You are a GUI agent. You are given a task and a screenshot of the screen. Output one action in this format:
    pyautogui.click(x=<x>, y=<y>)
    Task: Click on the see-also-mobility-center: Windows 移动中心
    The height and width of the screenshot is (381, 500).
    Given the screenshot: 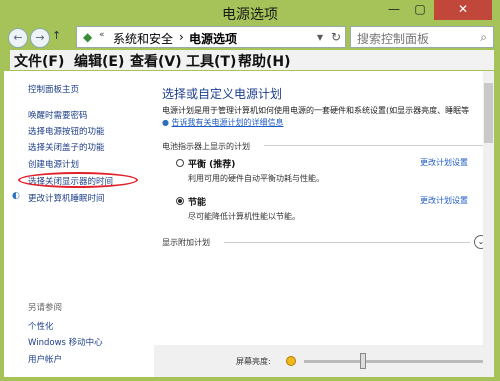 What is the action you would take?
    pyautogui.click(x=65, y=342)
    